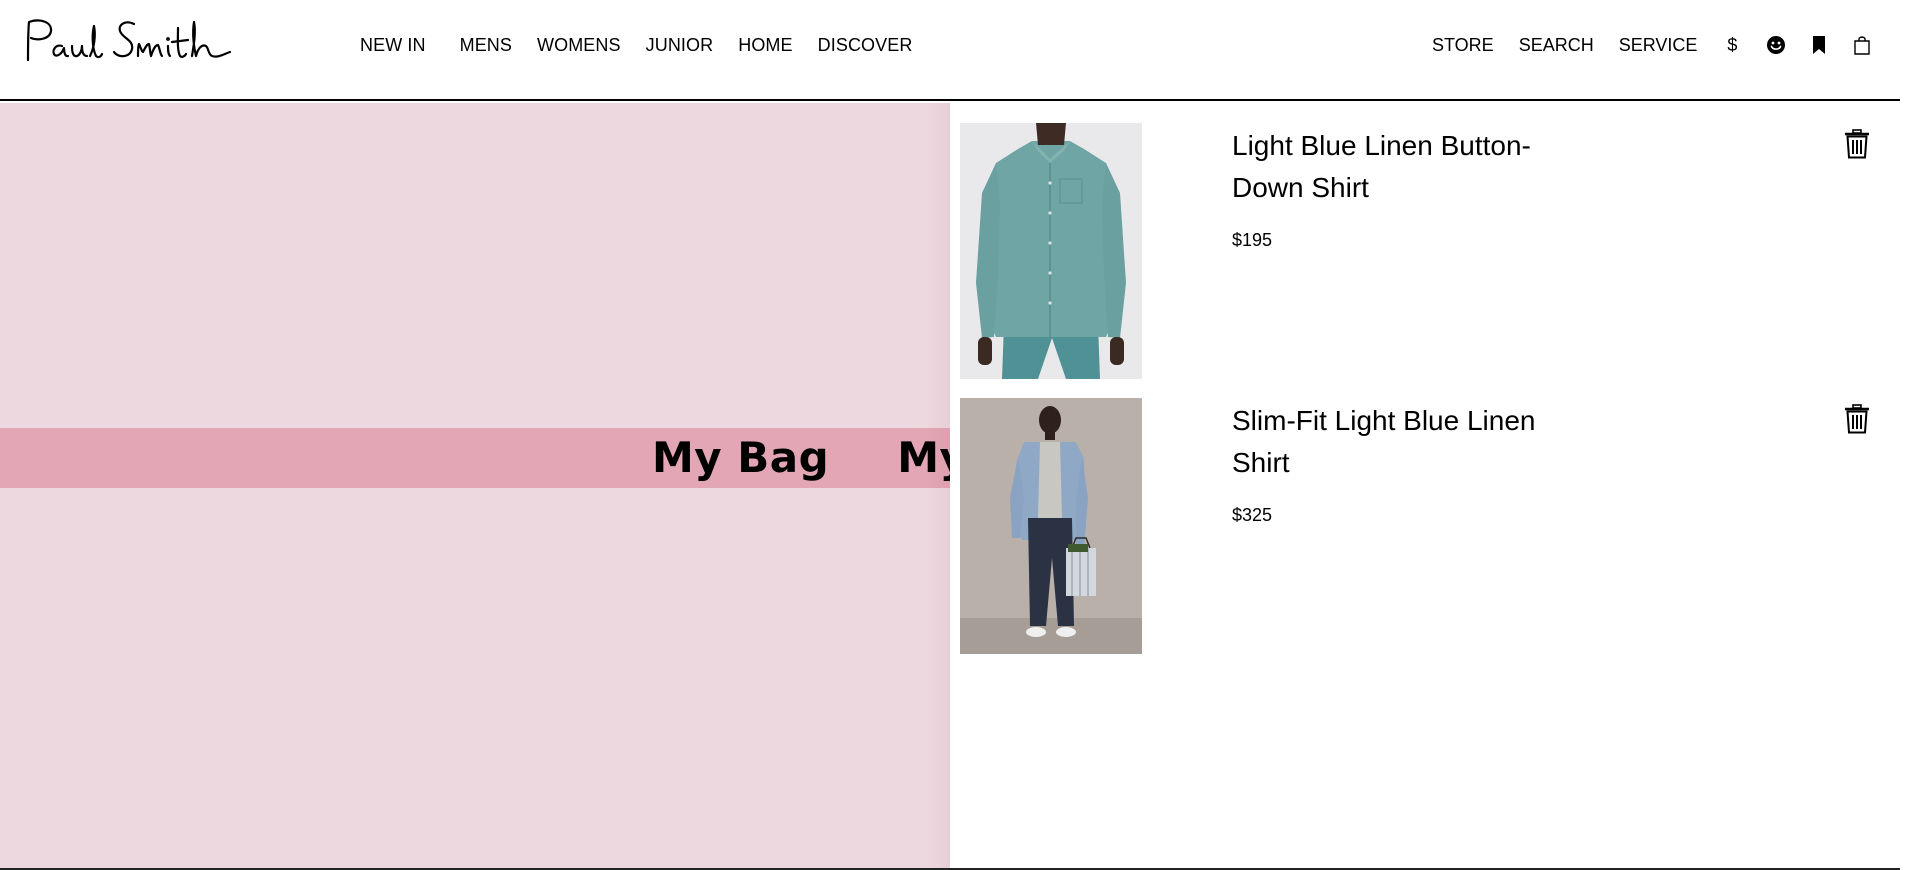 The image size is (1917, 870). What do you see at coordinates (1862, 45) in the screenshot?
I see `bag-icon` at bounding box center [1862, 45].